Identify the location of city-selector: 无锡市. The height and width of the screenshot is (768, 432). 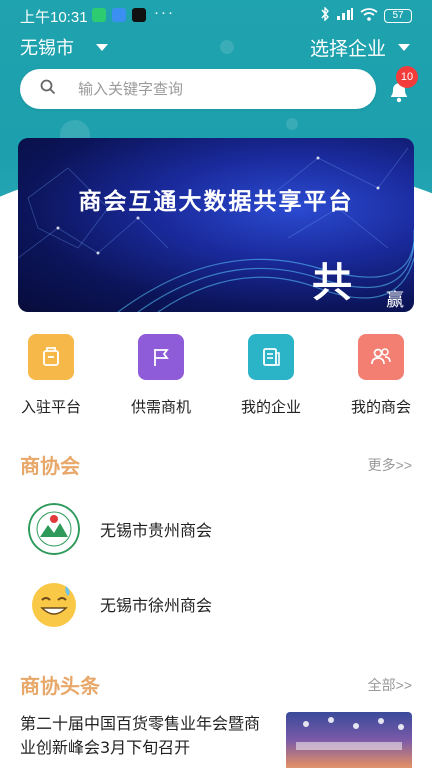
(64, 47).